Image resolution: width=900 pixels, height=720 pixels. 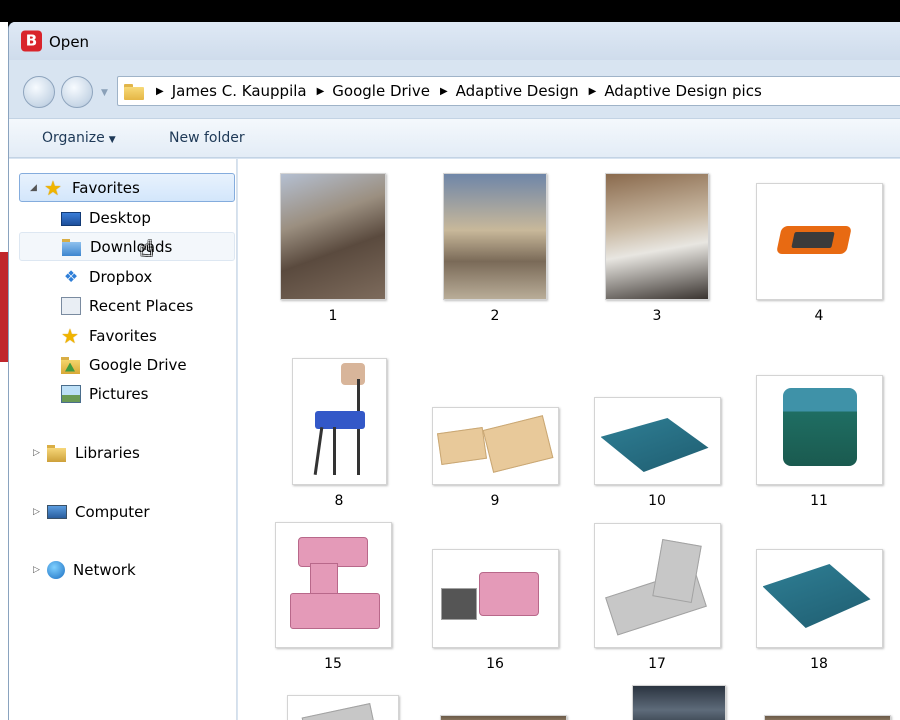 What do you see at coordinates (4, 371) in the screenshot?
I see `background-window-edge` at bounding box center [4, 371].